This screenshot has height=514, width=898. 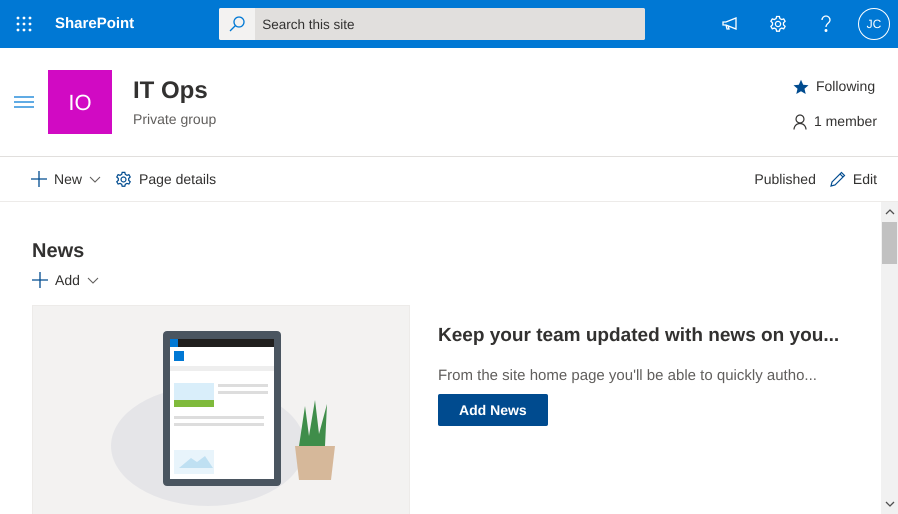 What do you see at coordinates (838, 179) in the screenshot?
I see `pencil-icon` at bounding box center [838, 179].